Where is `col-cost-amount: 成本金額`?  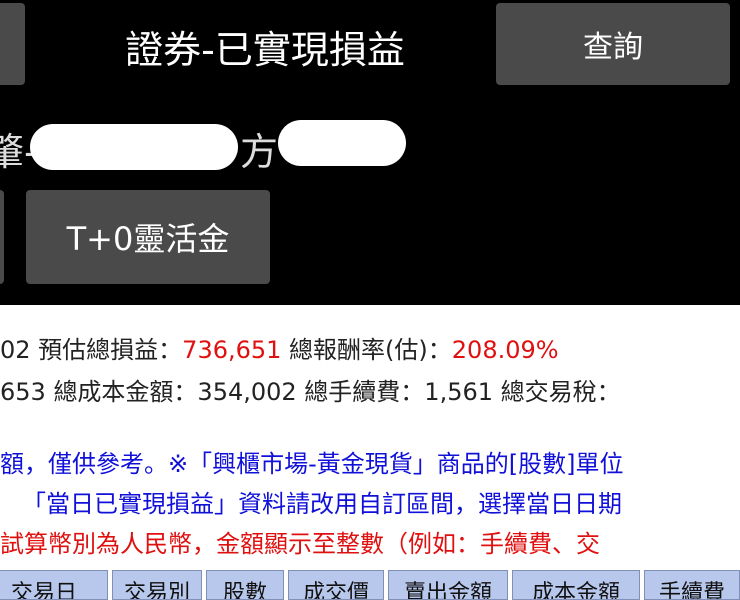
col-cost-amount: 成本金額 is located at coordinates (576, 585).